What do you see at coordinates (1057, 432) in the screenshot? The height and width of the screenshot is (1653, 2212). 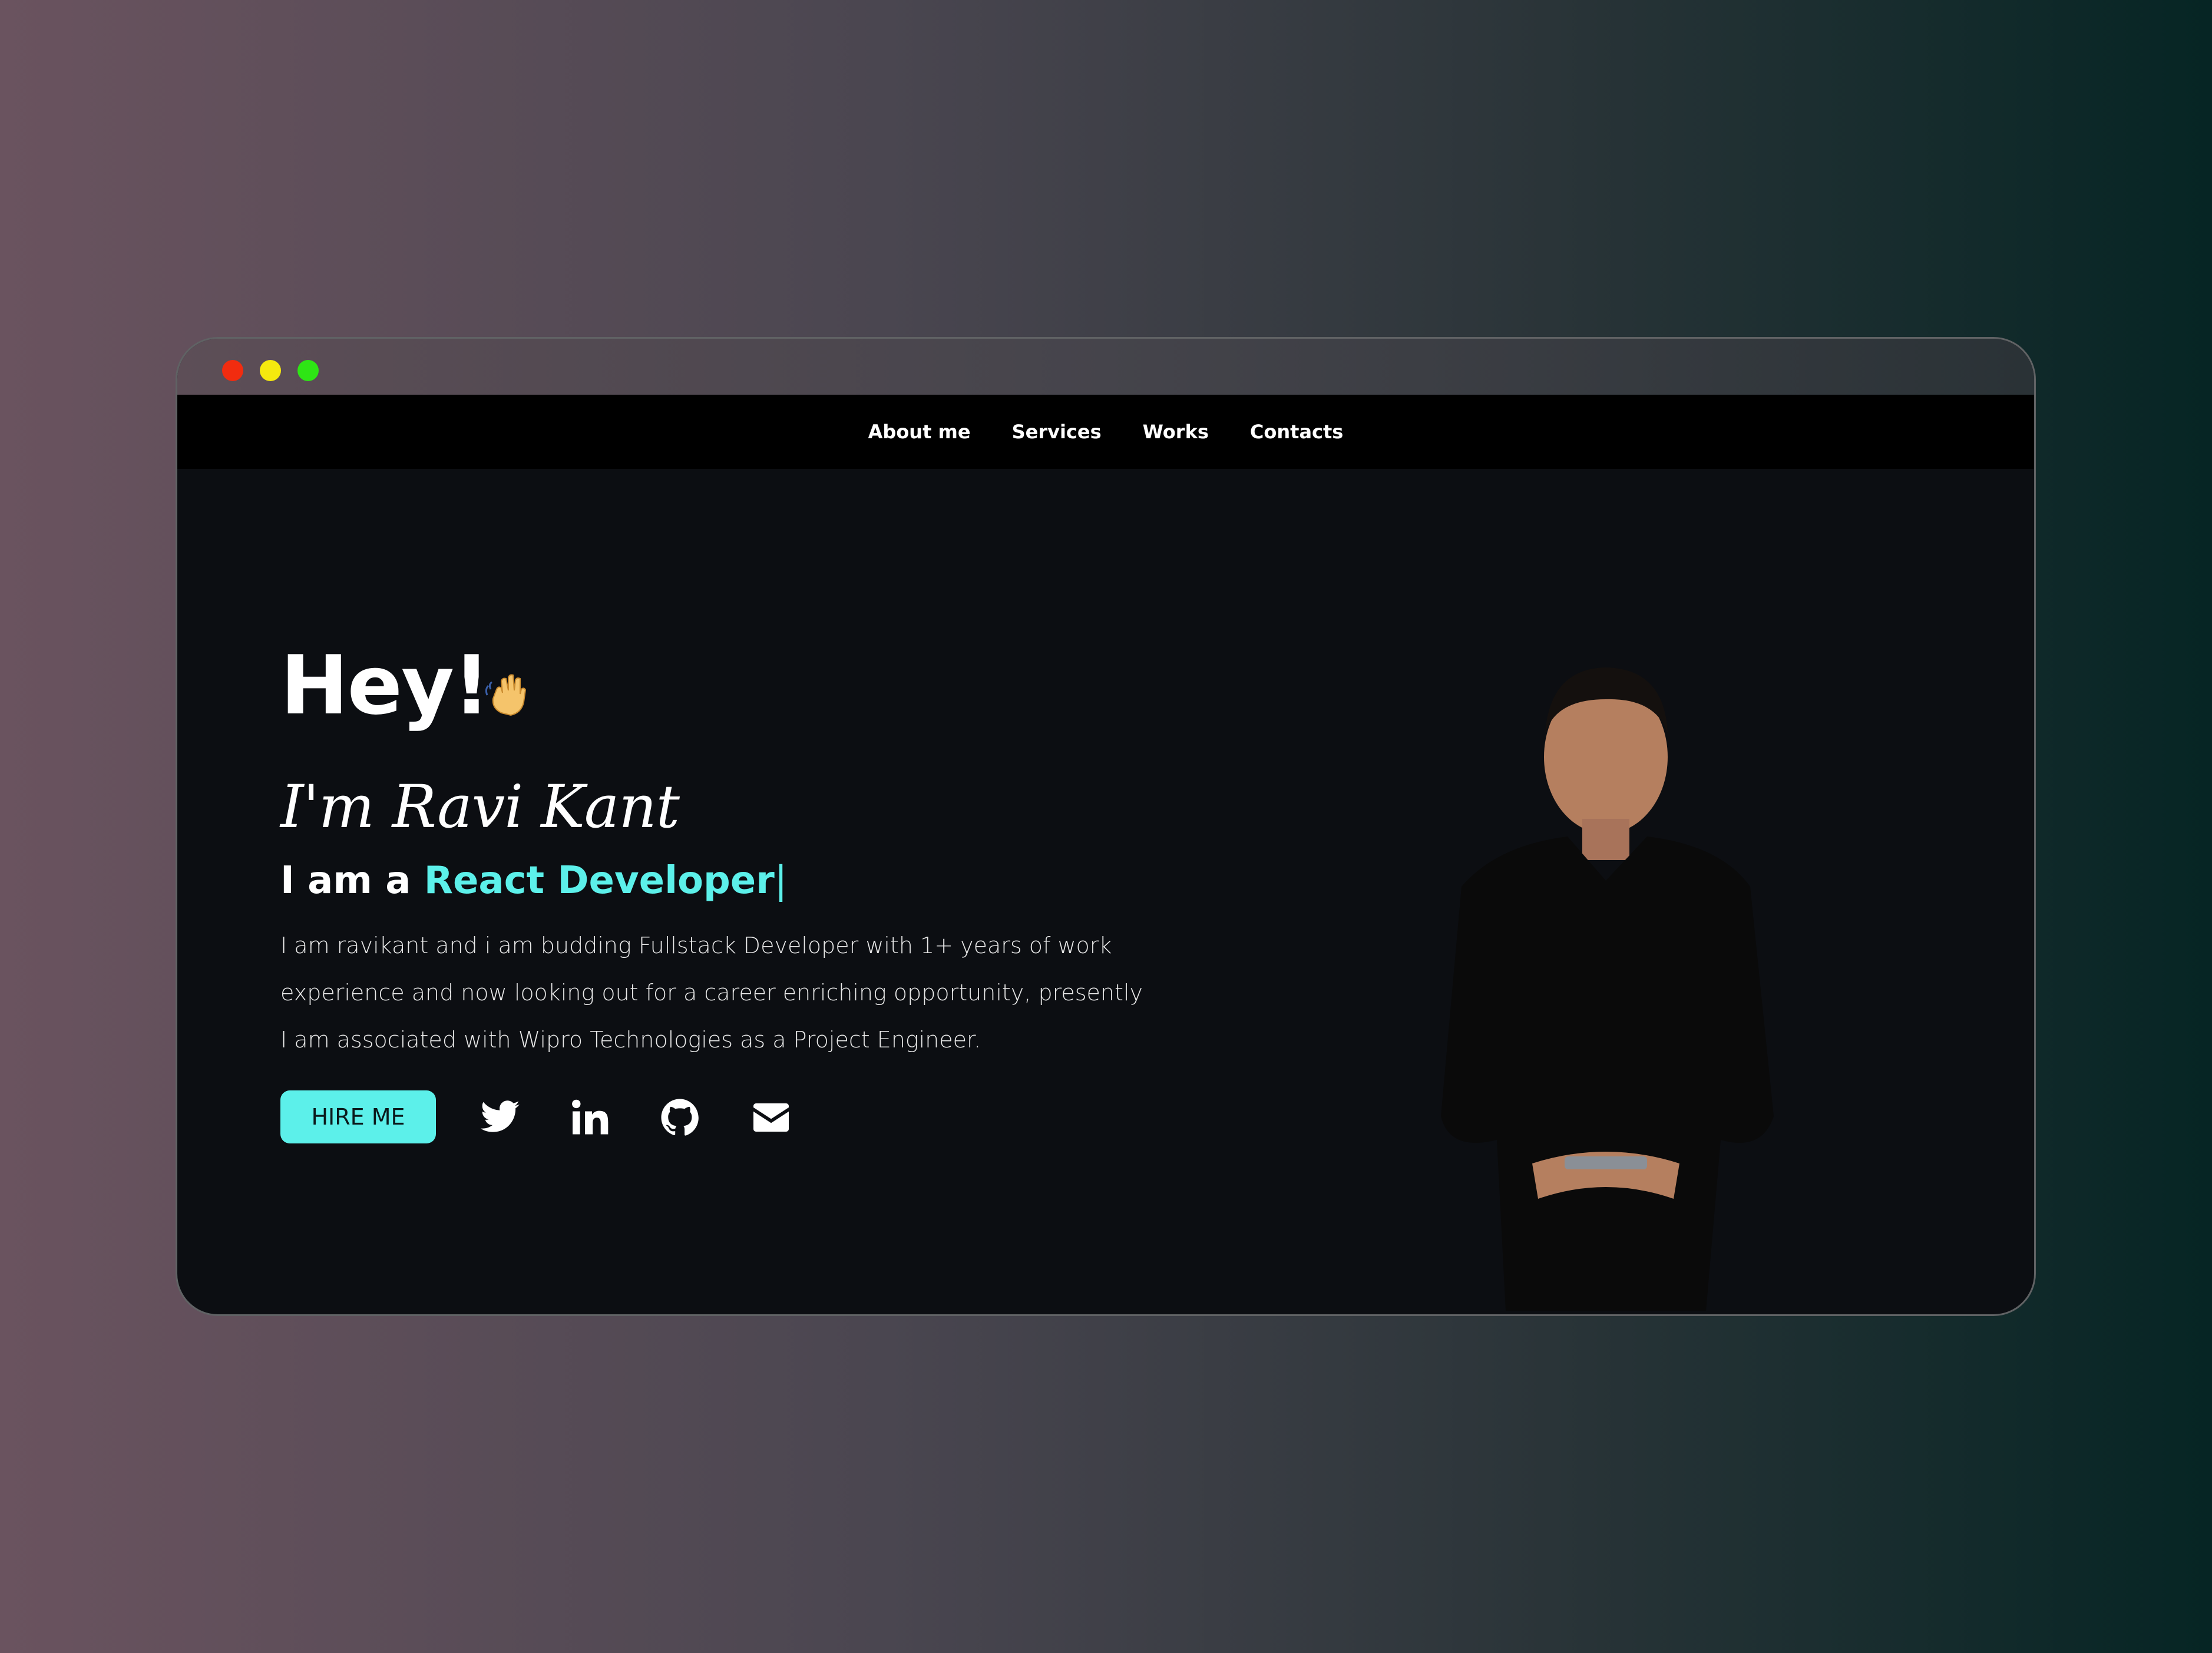 I see `nav-link-services: Services` at bounding box center [1057, 432].